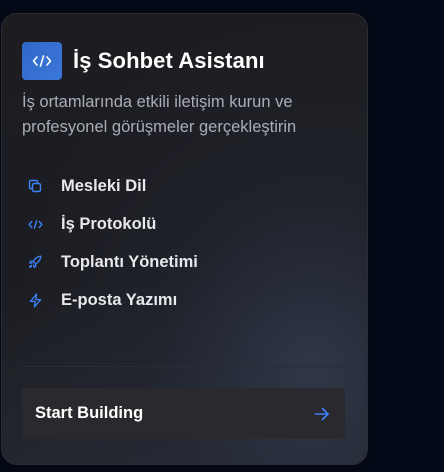 The height and width of the screenshot is (472, 444). What do you see at coordinates (183, 366) in the screenshot?
I see `divider` at bounding box center [183, 366].